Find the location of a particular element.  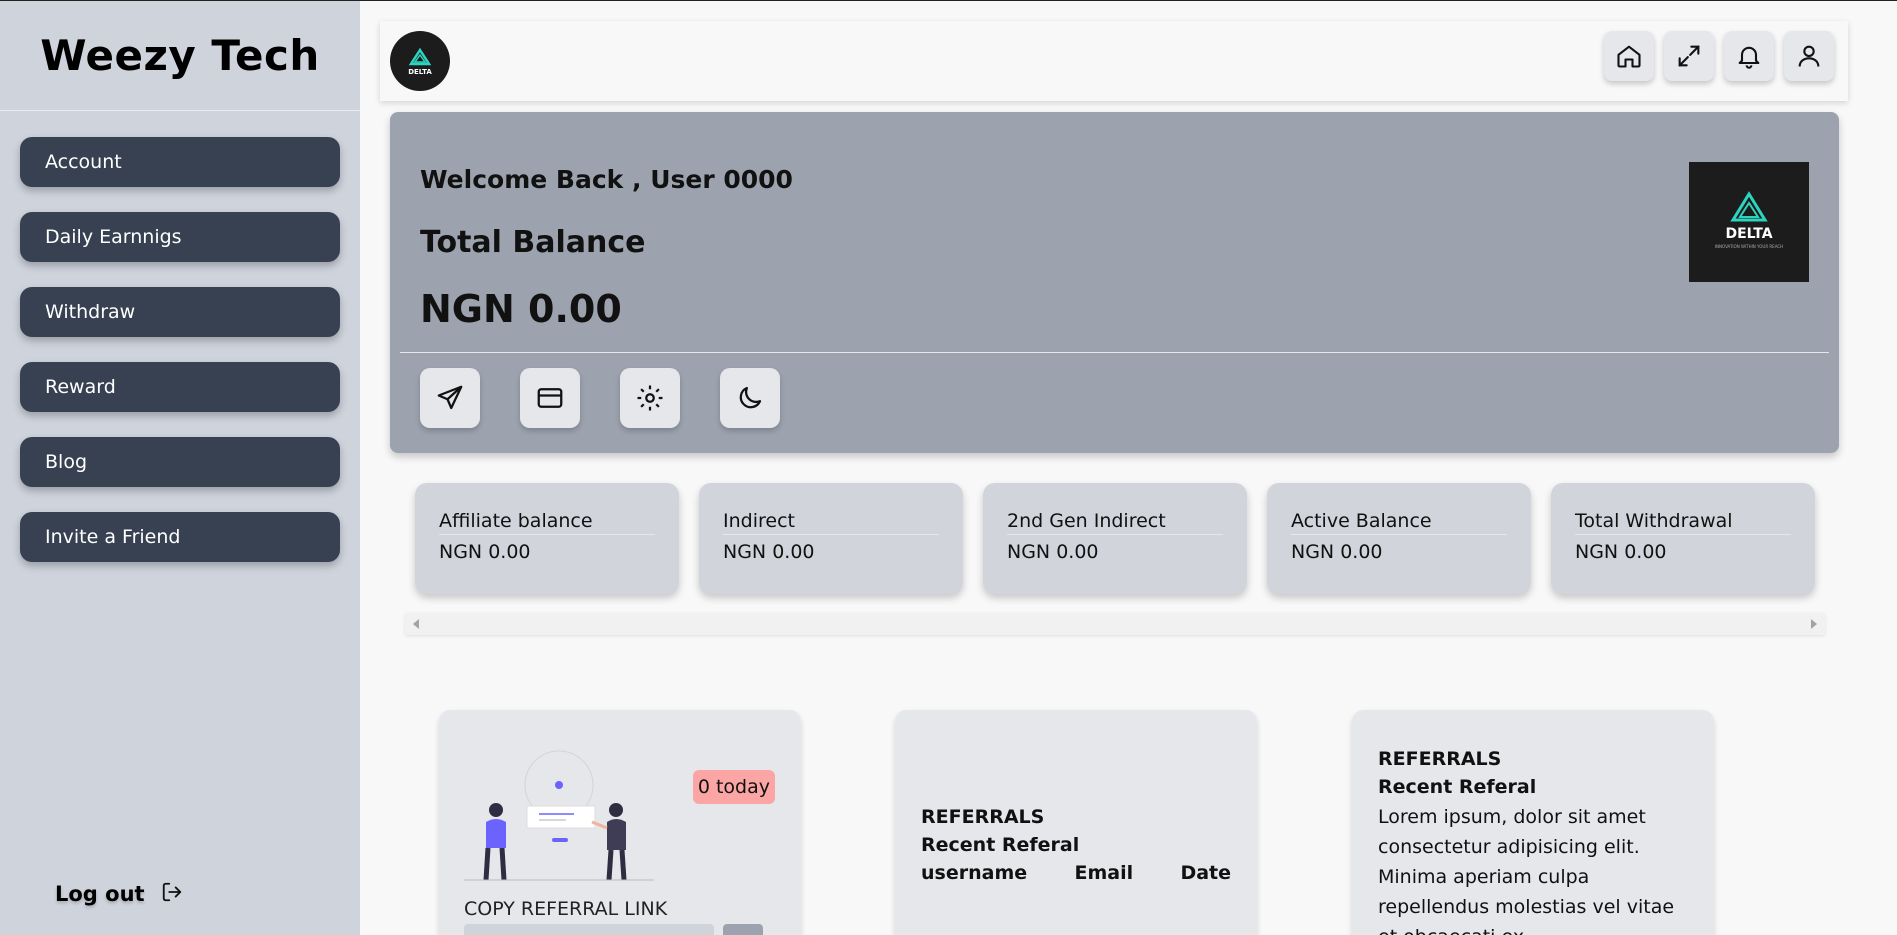

stat-card-affiliate: Affiliate balance NGN 0.00 is located at coordinates (547, 538).